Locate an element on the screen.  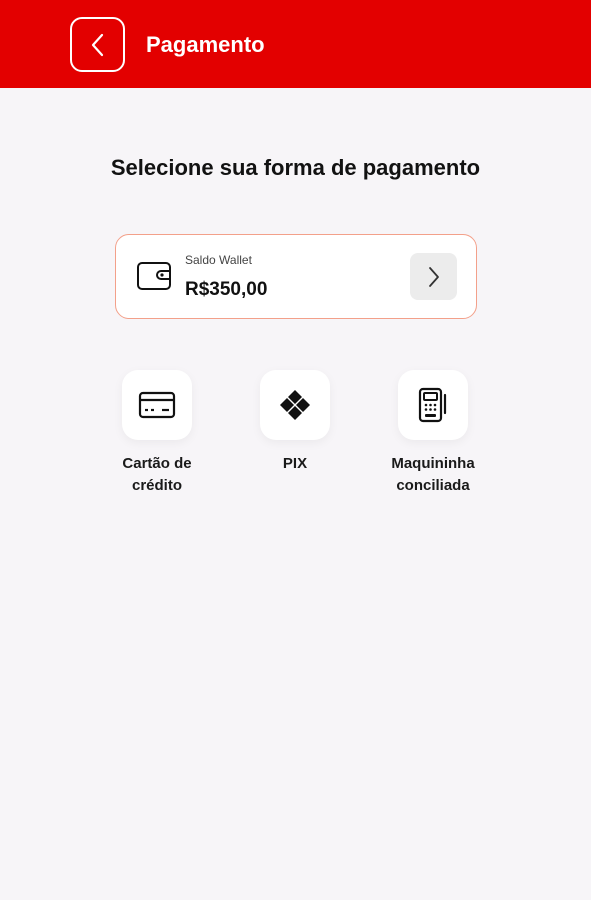
method-label: Maquininha conciliada is located at coordinates (433, 474).